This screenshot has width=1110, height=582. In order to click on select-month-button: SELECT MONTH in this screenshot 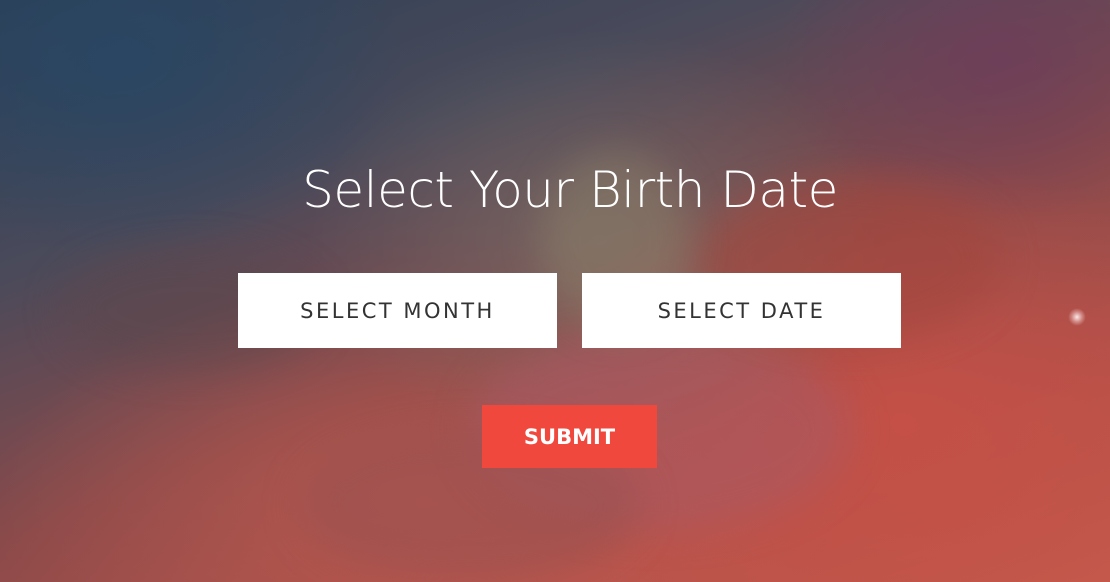, I will do `click(397, 310)`.